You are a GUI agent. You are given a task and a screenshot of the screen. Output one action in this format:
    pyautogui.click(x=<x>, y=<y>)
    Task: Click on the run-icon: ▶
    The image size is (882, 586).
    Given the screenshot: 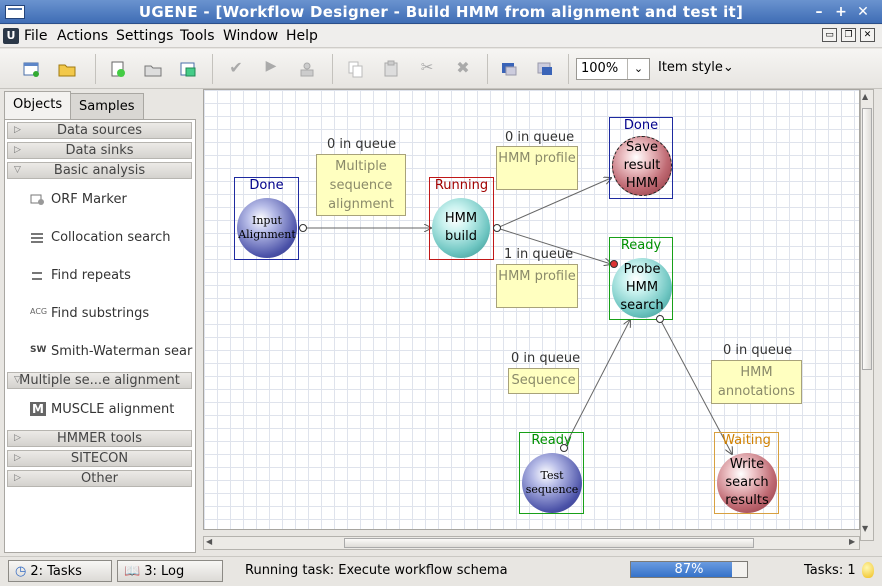 What is the action you would take?
    pyautogui.click(x=271, y=69)
    